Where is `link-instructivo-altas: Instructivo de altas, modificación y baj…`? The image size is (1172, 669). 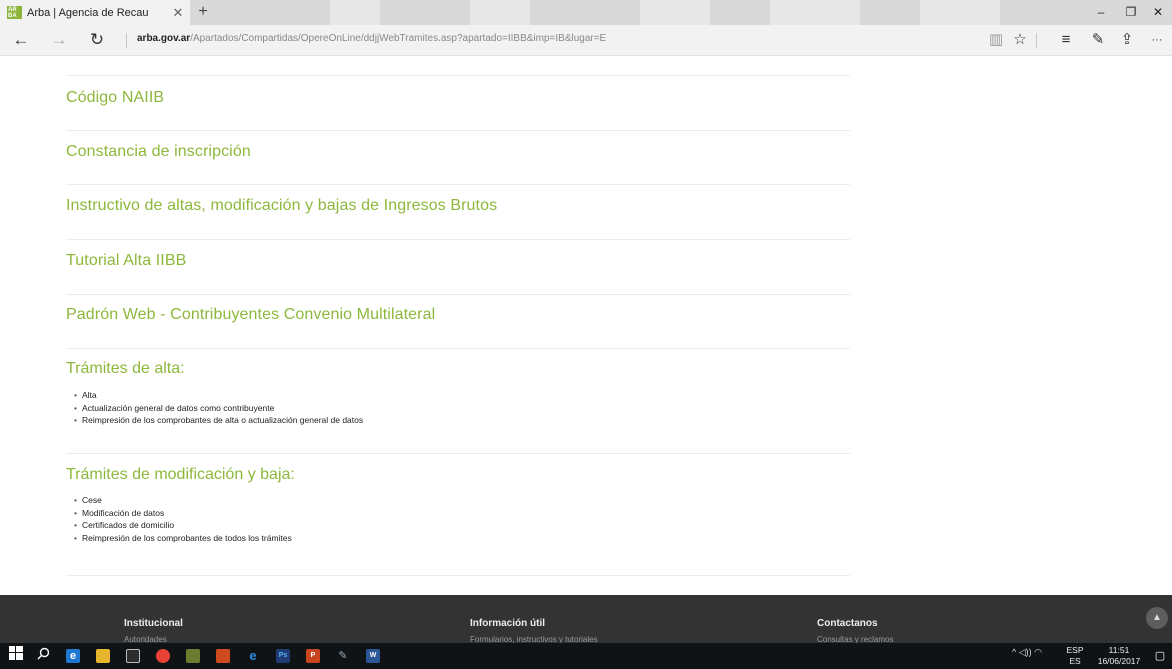
link-instructivo-altas: Instructivo de altas, modificación y baj… is located at coordinates (281, 206).